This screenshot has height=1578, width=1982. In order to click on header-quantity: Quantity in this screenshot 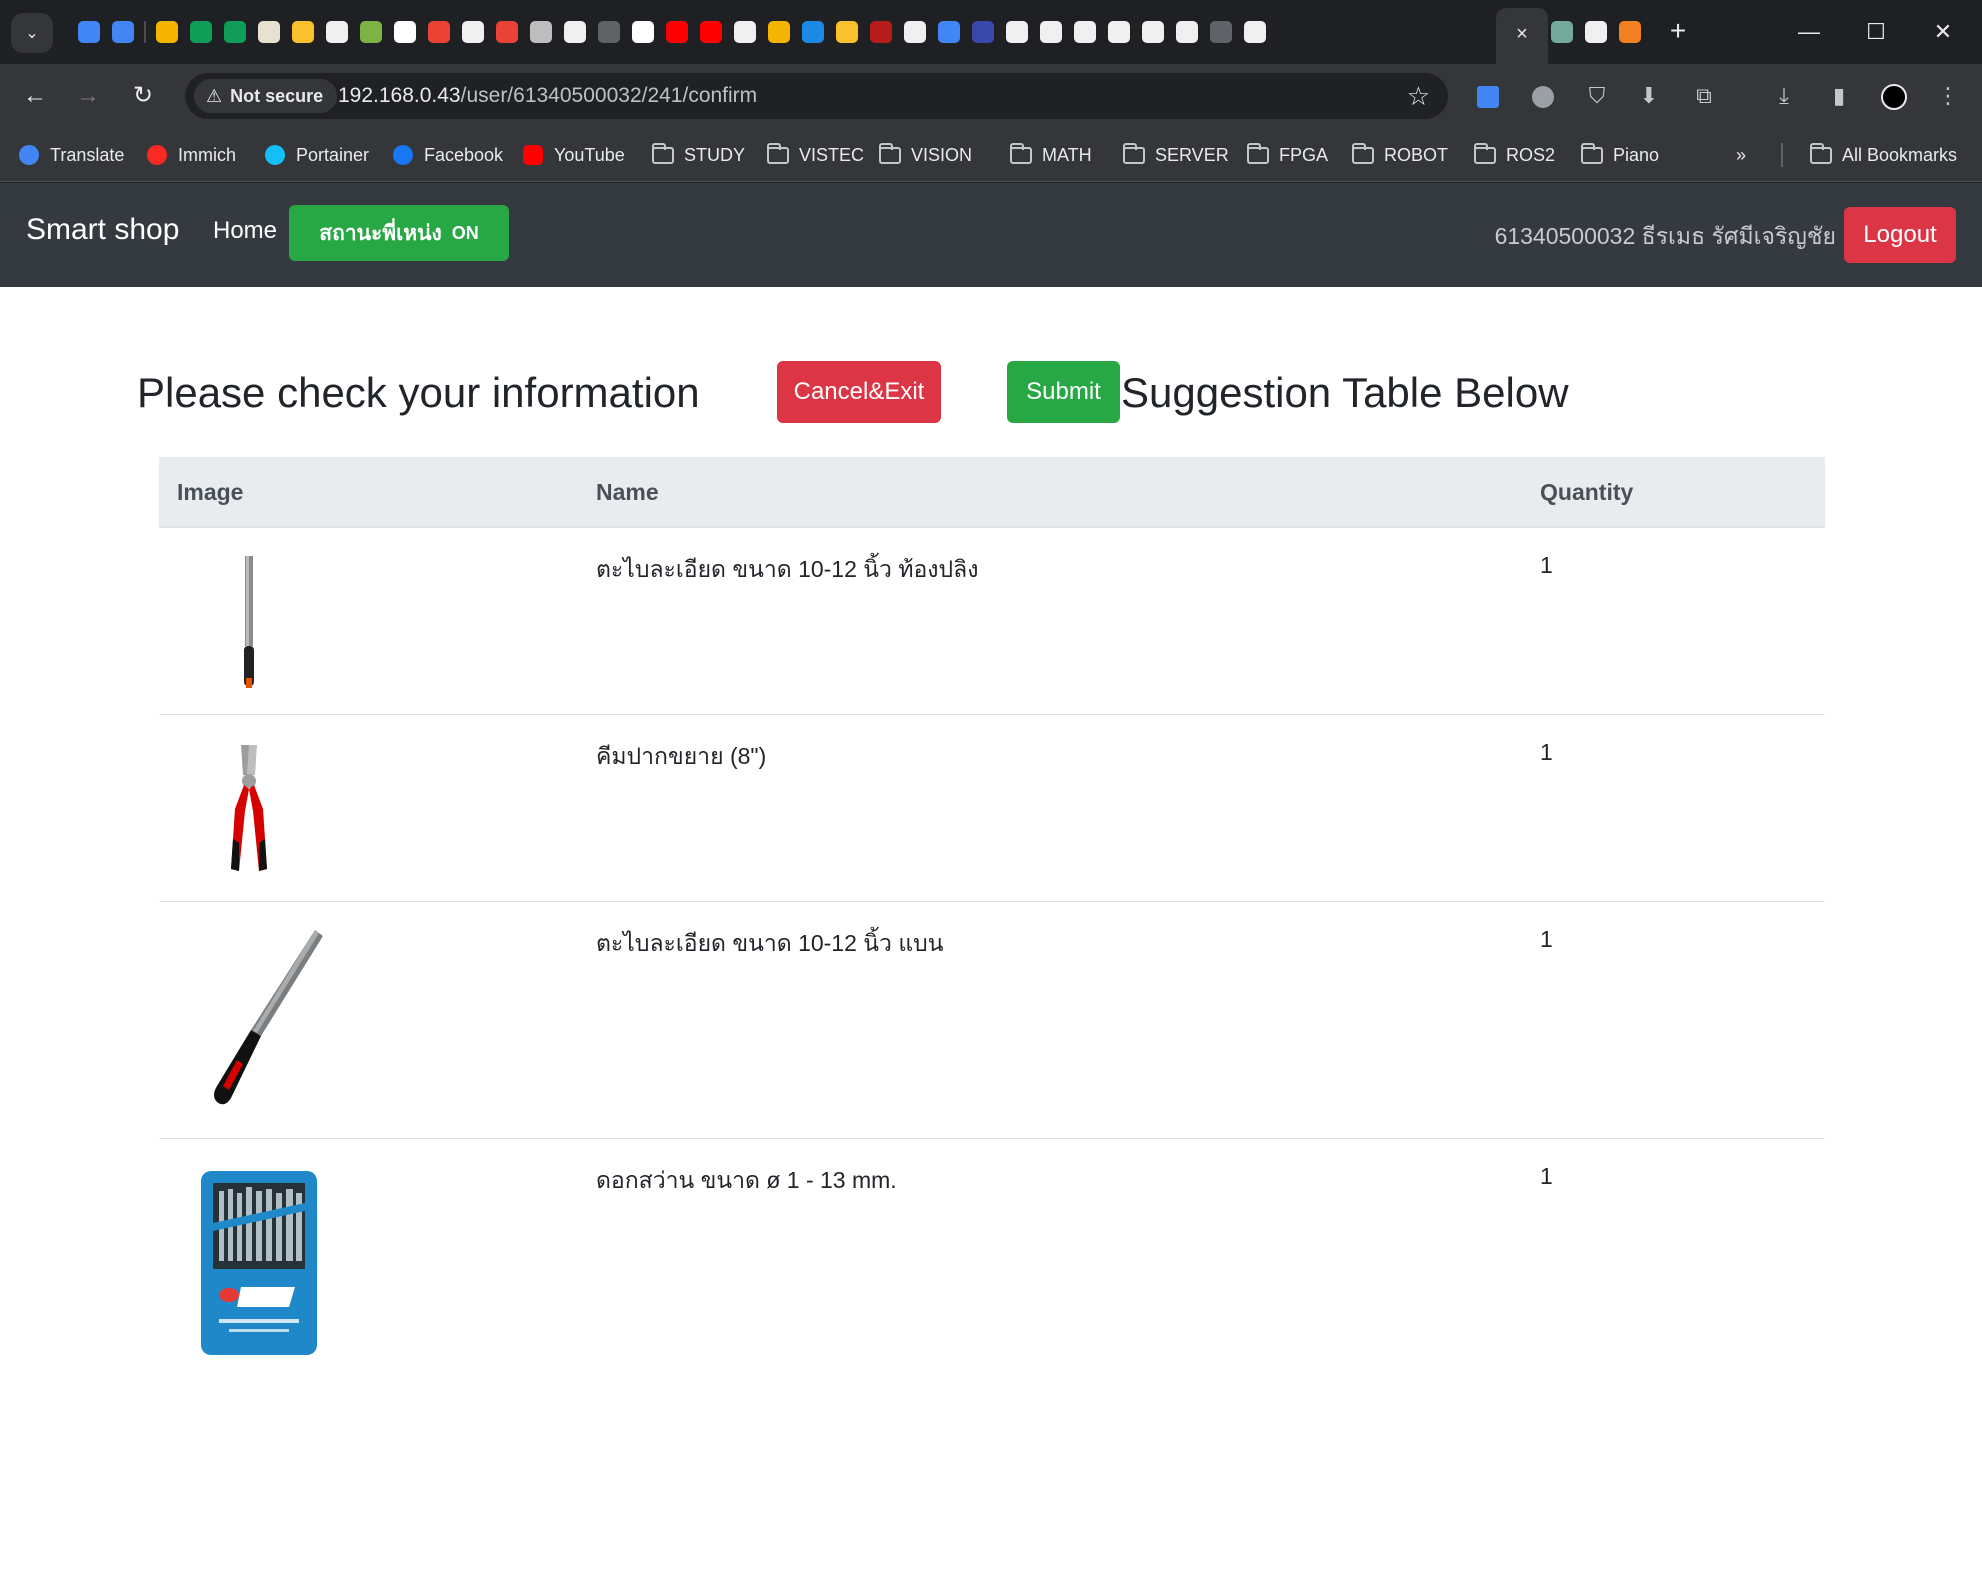, I will do `click(1587, 492)`.